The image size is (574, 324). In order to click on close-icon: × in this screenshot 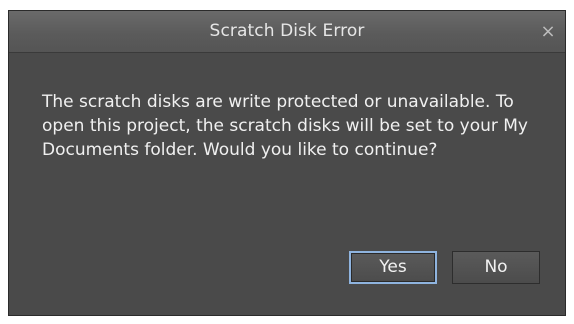, I will do `click(548, 32)`.